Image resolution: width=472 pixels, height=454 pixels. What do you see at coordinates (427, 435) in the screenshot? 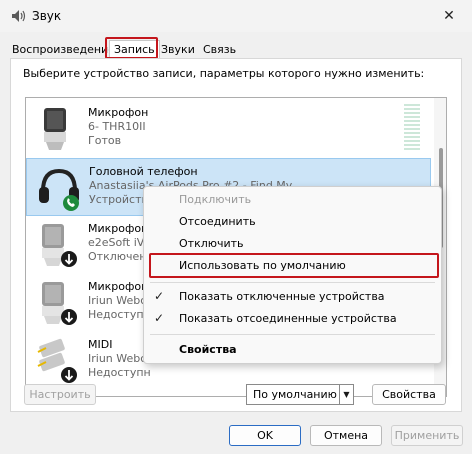
I see `apply-button: Применить` at bounding box center [427, 435].